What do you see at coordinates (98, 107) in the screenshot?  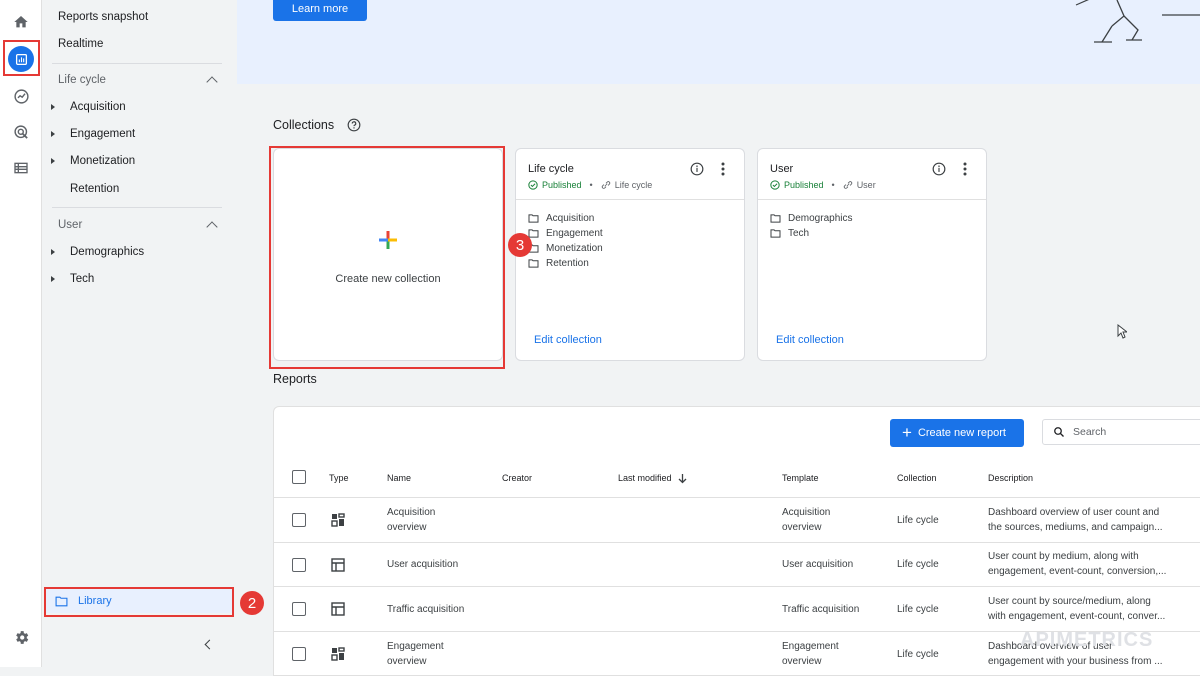 I see `nav-acquisition: Acquisition` at bounding box center [98, 107].